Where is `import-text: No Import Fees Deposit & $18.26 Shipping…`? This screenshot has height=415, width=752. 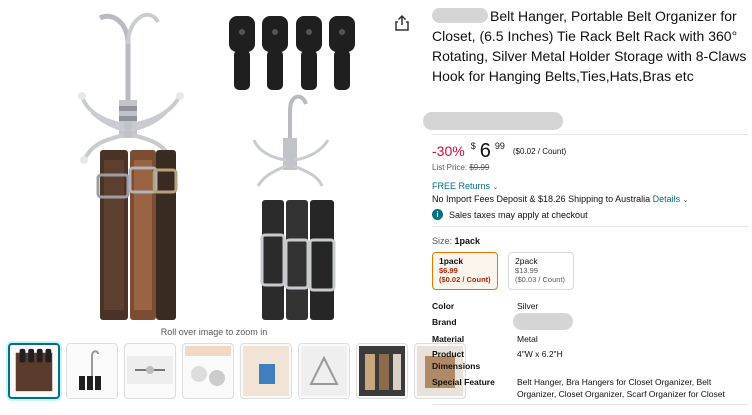
import-text: No Import Fees Deposit & $18.26 Shipping… is located at coordinates (541, 199).